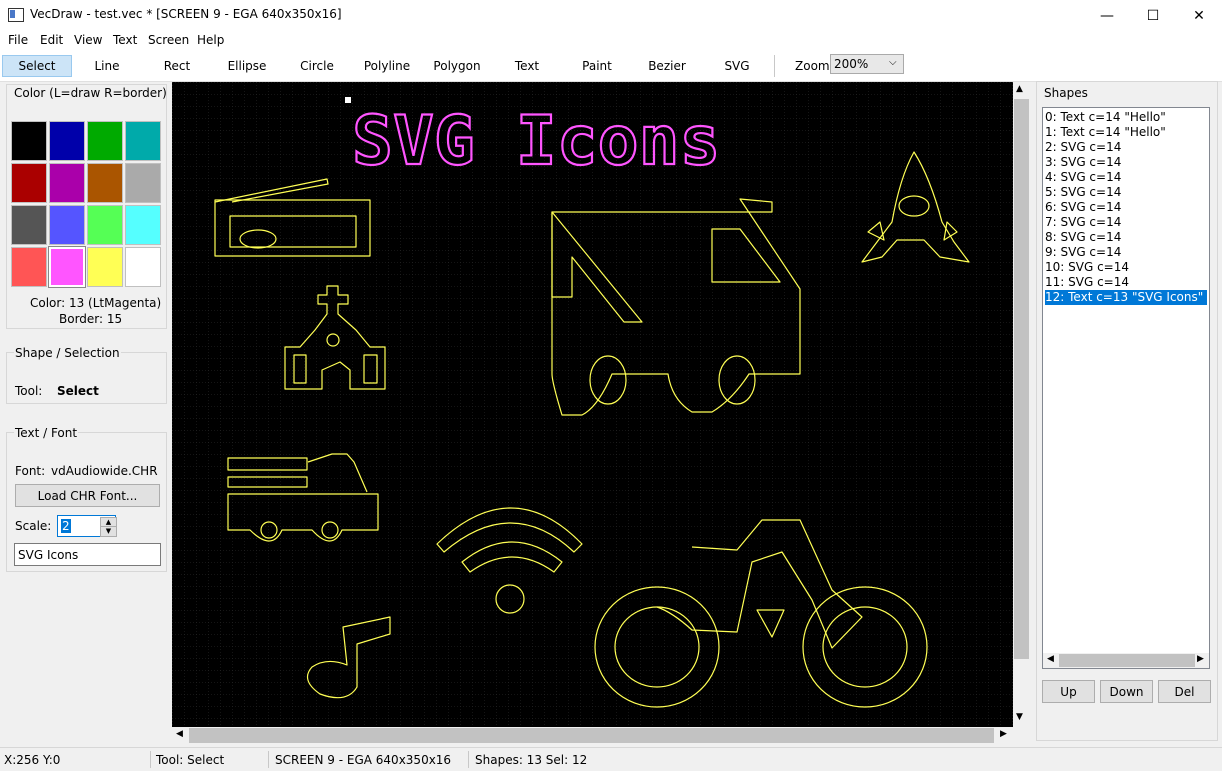 This screenshot has width=1222, height=771. I want to click on list-scroll-right-icon: ▶, so click(1200, 659).